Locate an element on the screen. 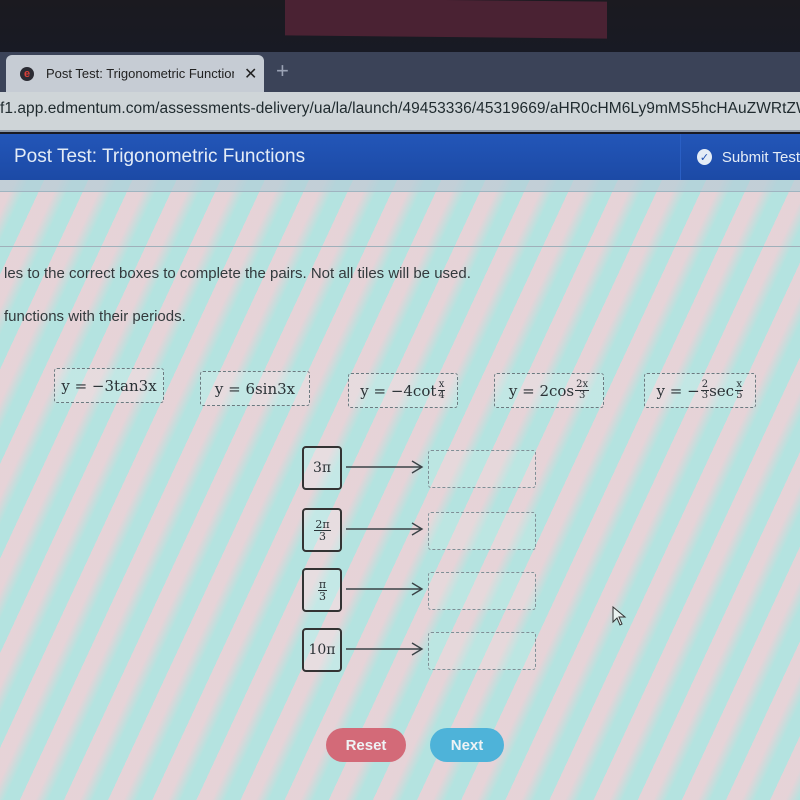  divider is located at coordinates (400, 246).